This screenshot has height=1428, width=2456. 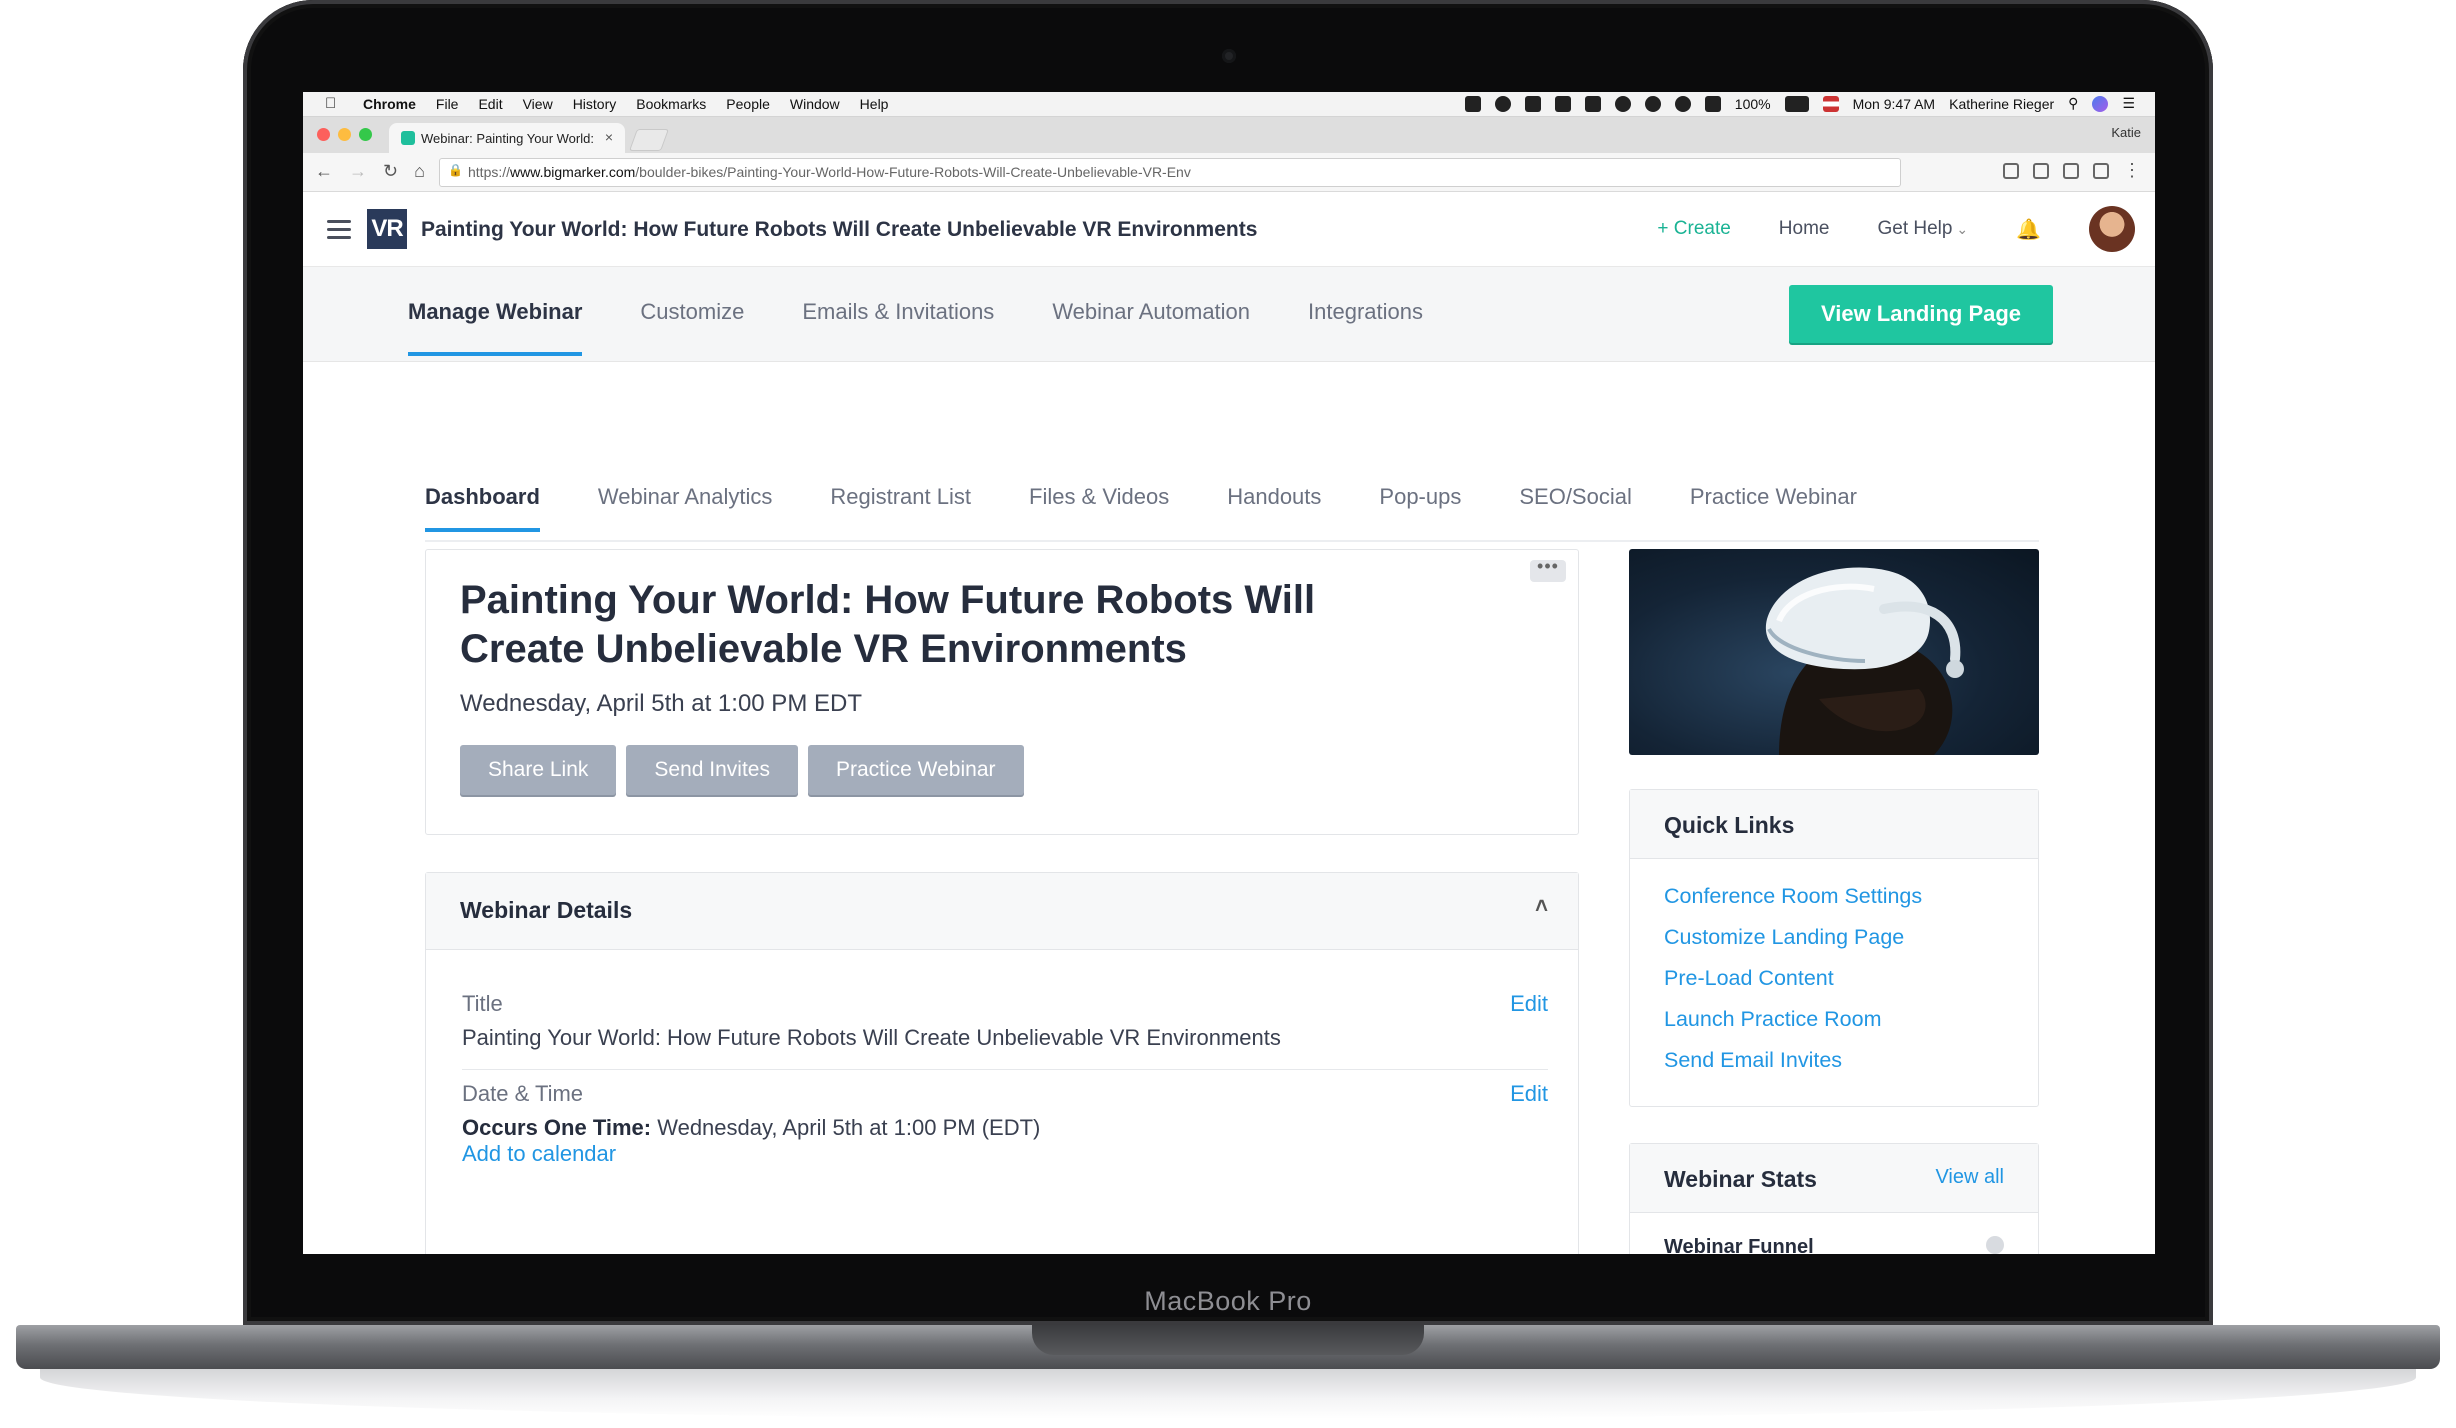 What do you see at coordinates (1712, 103) in the screenshot?
I see `airplay-icon` at bounding box center [1712, 103].